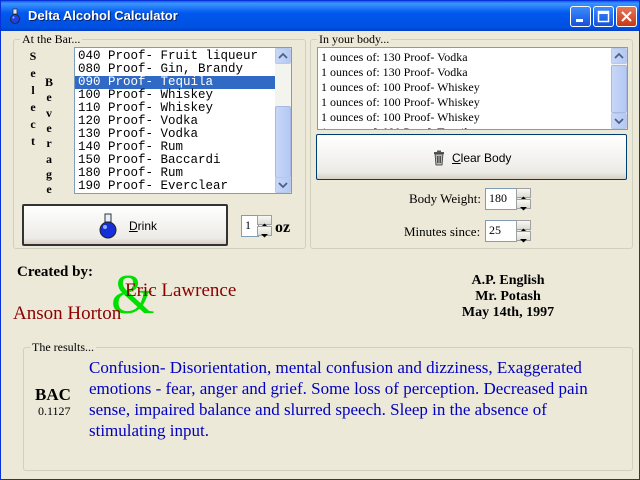 Image resolution: width=640 pixels, height=480 pixels. I want to click on ounces-up-button, so click(264, 221).